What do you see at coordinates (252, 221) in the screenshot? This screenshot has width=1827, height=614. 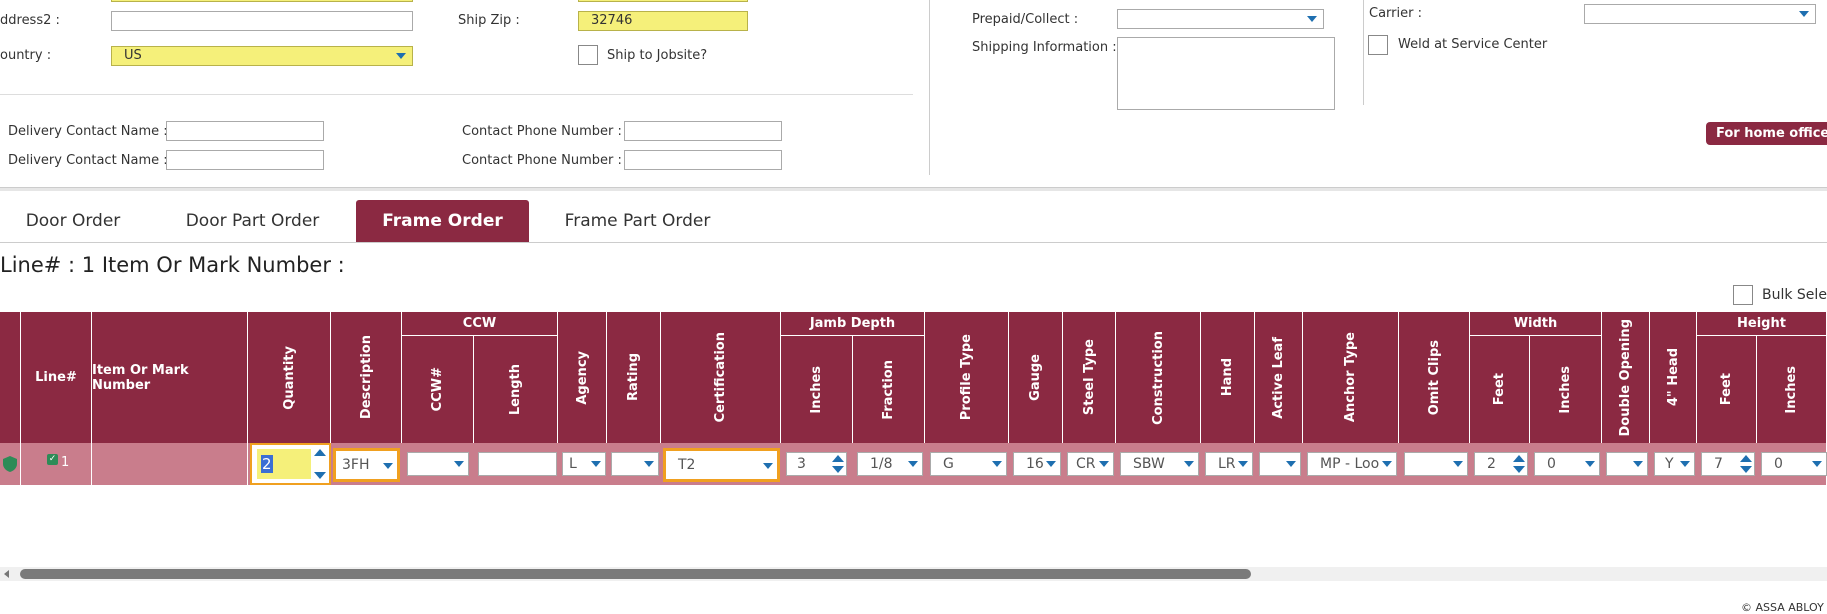 I see `tab-door-part-order: Door Part Order` at bounding box center [252, 221].